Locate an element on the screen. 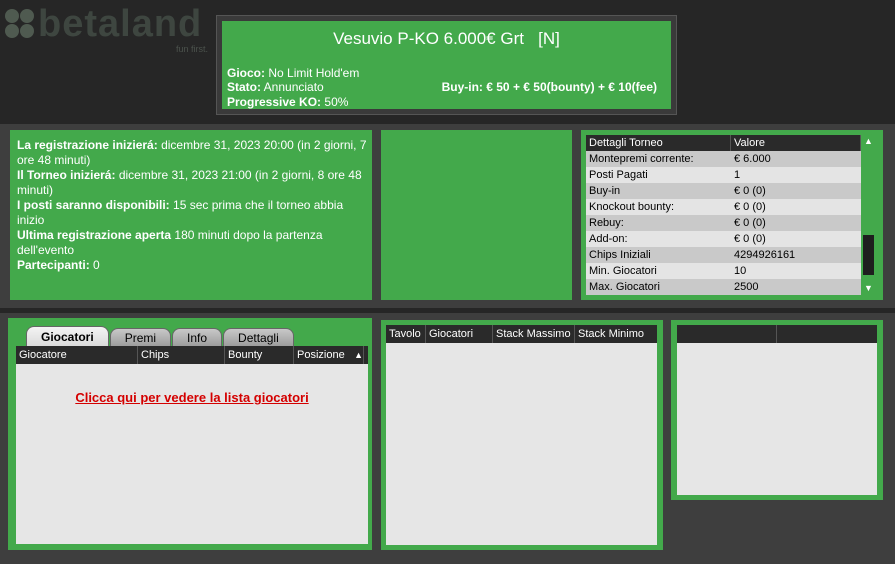  empty-panel is located at coordinates (476, 215).